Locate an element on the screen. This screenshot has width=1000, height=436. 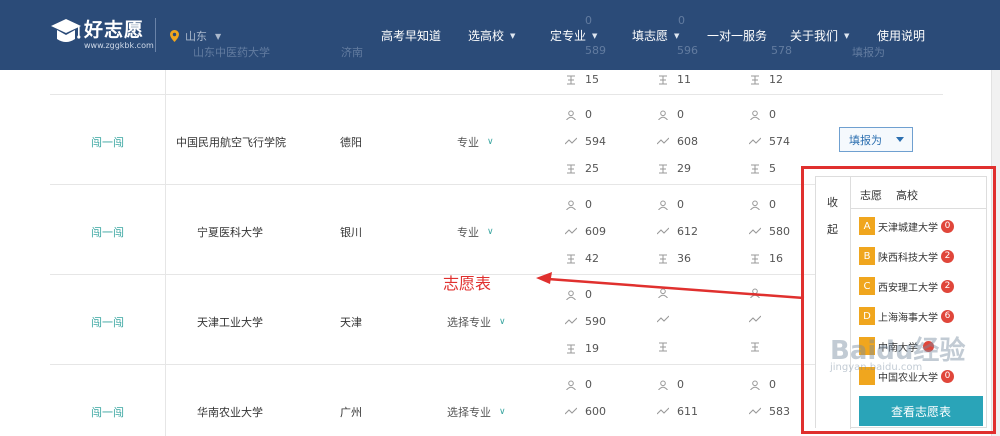
nav-label: 关于我们 is located at coordinates (814, 36).